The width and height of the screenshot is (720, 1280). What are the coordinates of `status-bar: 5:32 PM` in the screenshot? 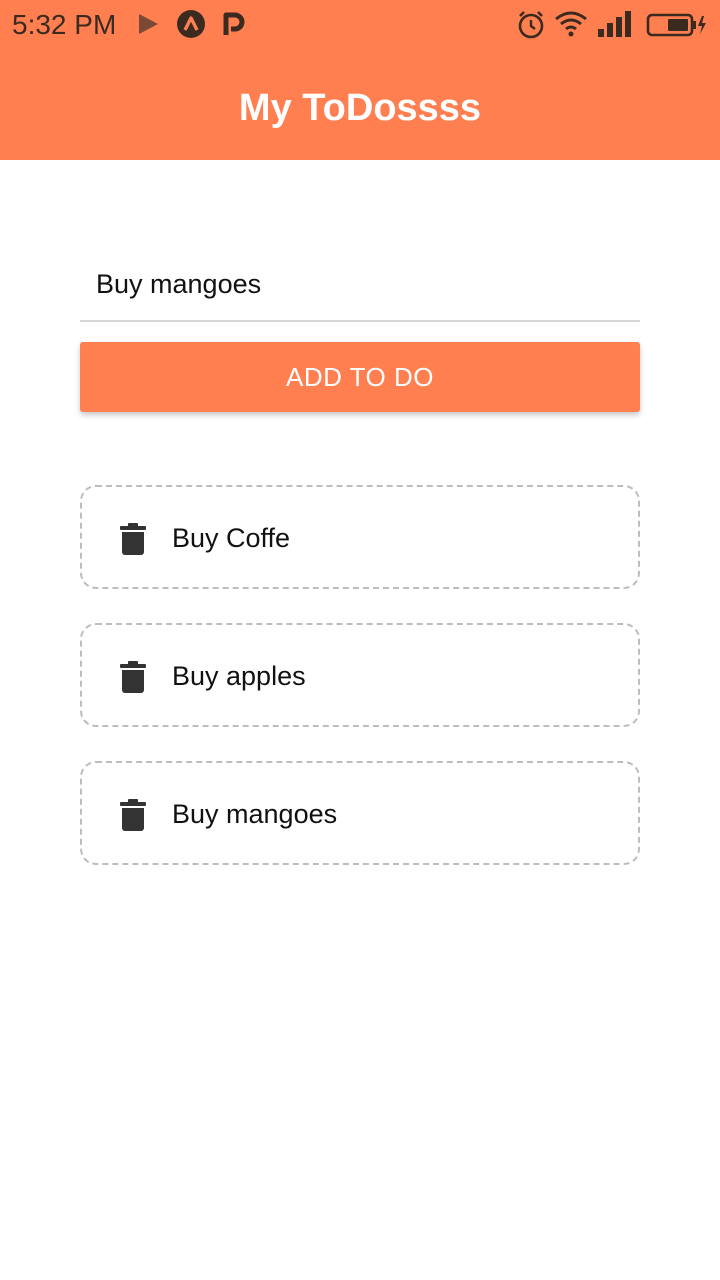 It's located at (360, 25).